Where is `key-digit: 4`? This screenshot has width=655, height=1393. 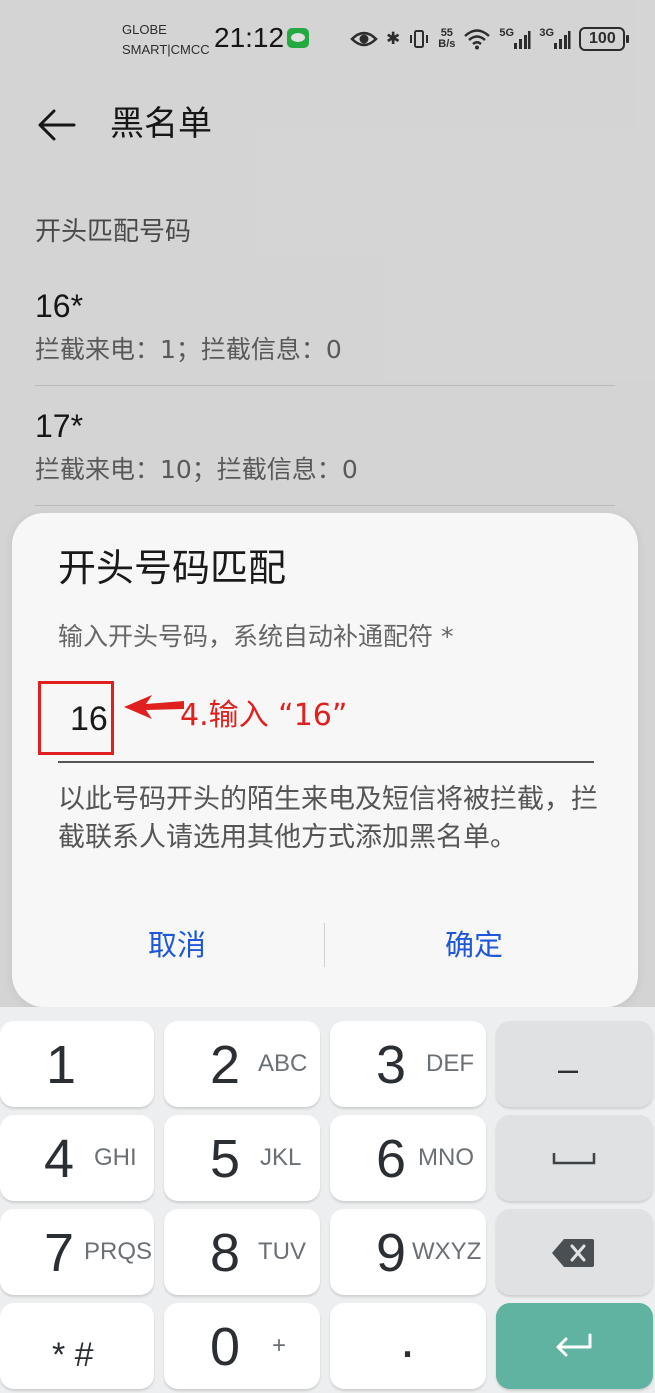
key-digit: 4 is located at coordinates (59, 1159).